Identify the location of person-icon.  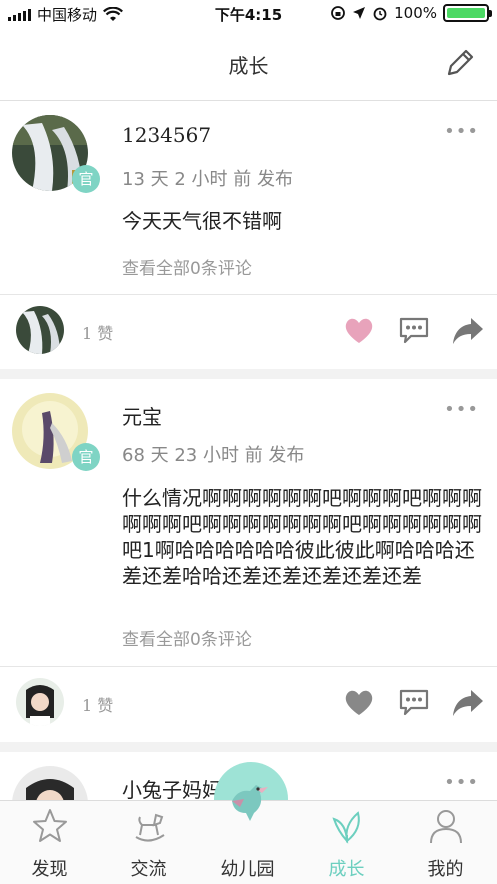
(445, 827).